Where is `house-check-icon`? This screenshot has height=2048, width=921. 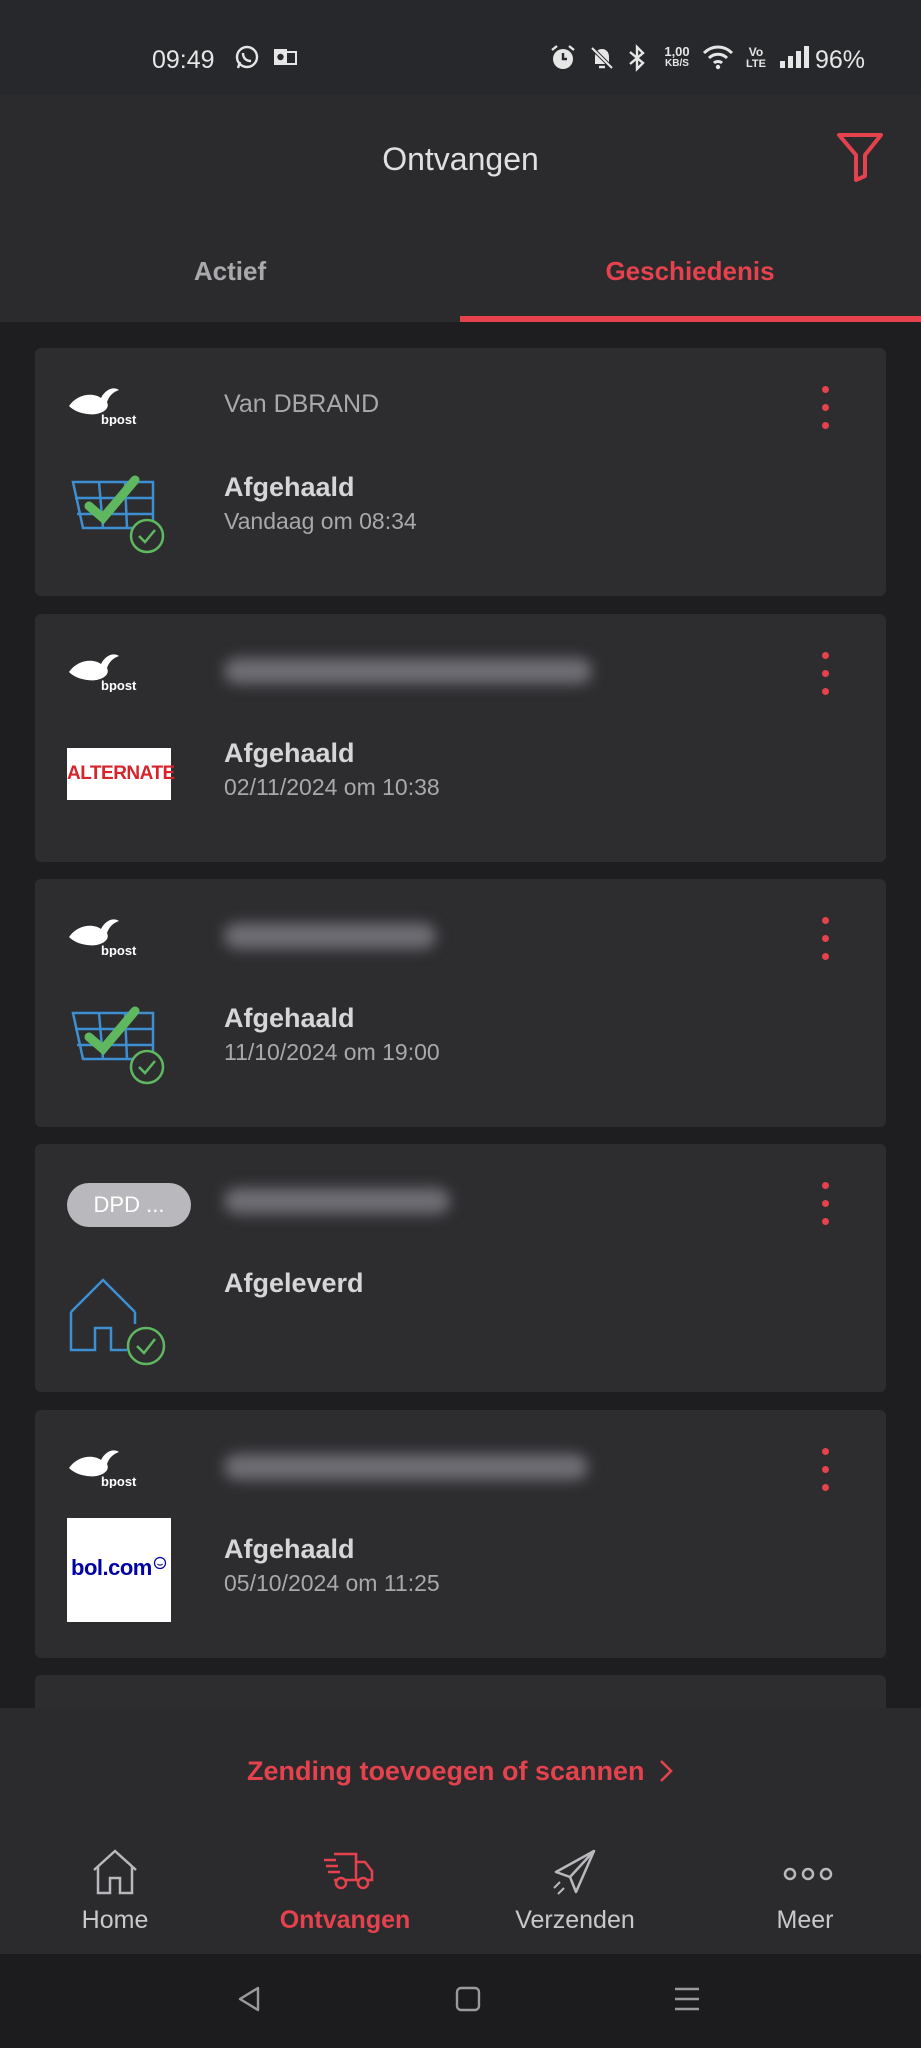 house-check-icon is located at coordinates (117, 1322).